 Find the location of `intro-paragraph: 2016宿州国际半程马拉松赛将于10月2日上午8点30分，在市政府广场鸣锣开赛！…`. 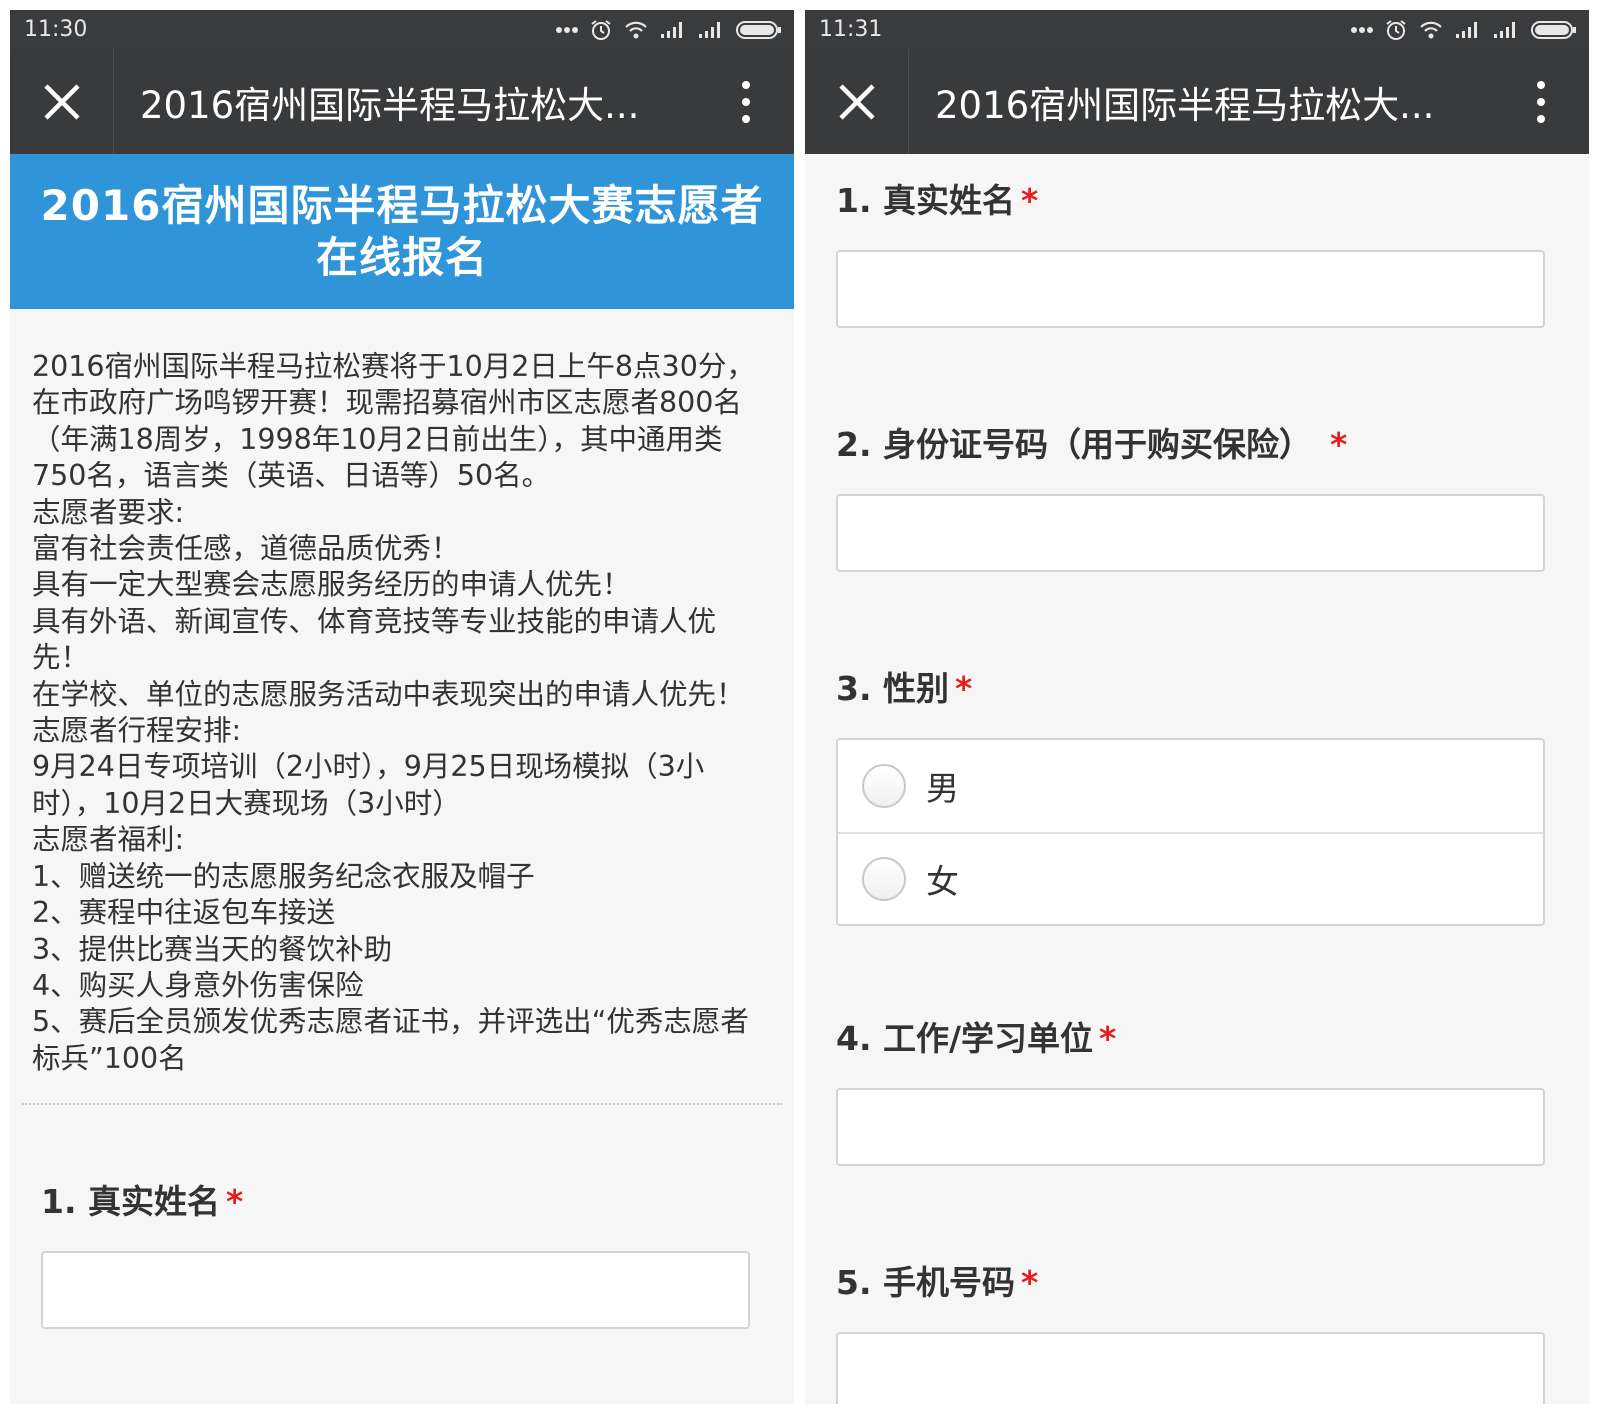

intro-paragraph: 2016宿州国际半程马拉松赛将于10月2日上午8点30分，在市政府广场鸣锣开赛！… is located at coordinates (393, 421).